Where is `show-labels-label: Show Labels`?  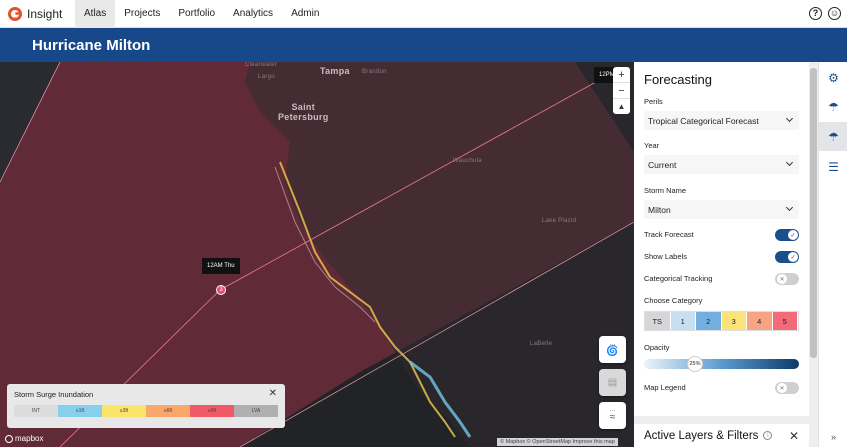 show-labels-label: Show Labels is located at coordinates (665, 256).